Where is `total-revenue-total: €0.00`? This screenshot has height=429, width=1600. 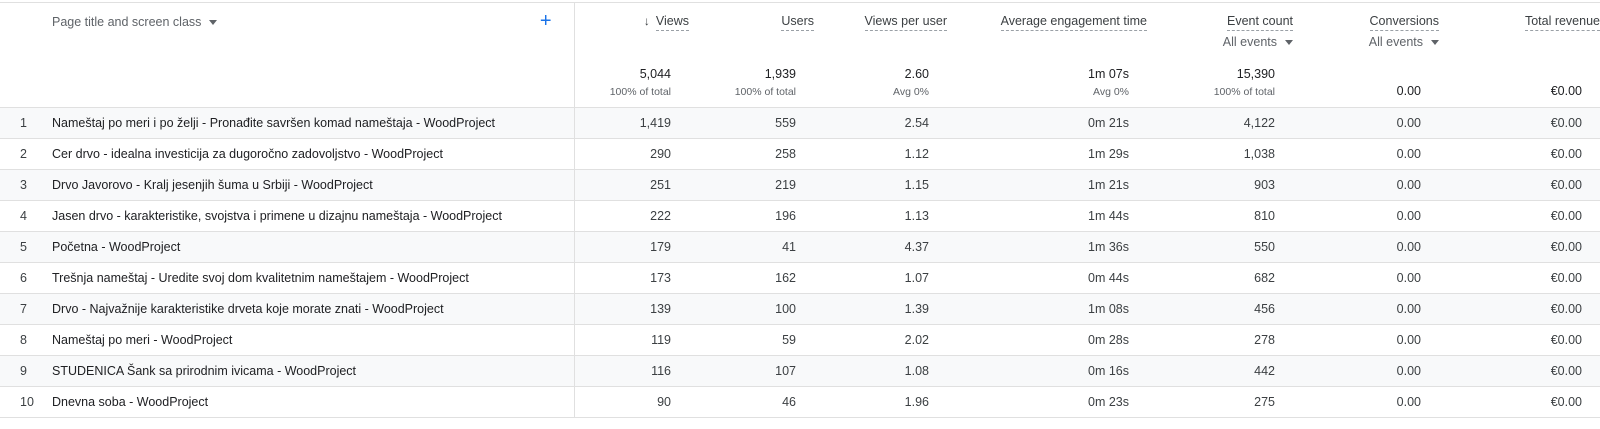
total-revenue-total: €0.00 is located at coordinates (1566, 91).